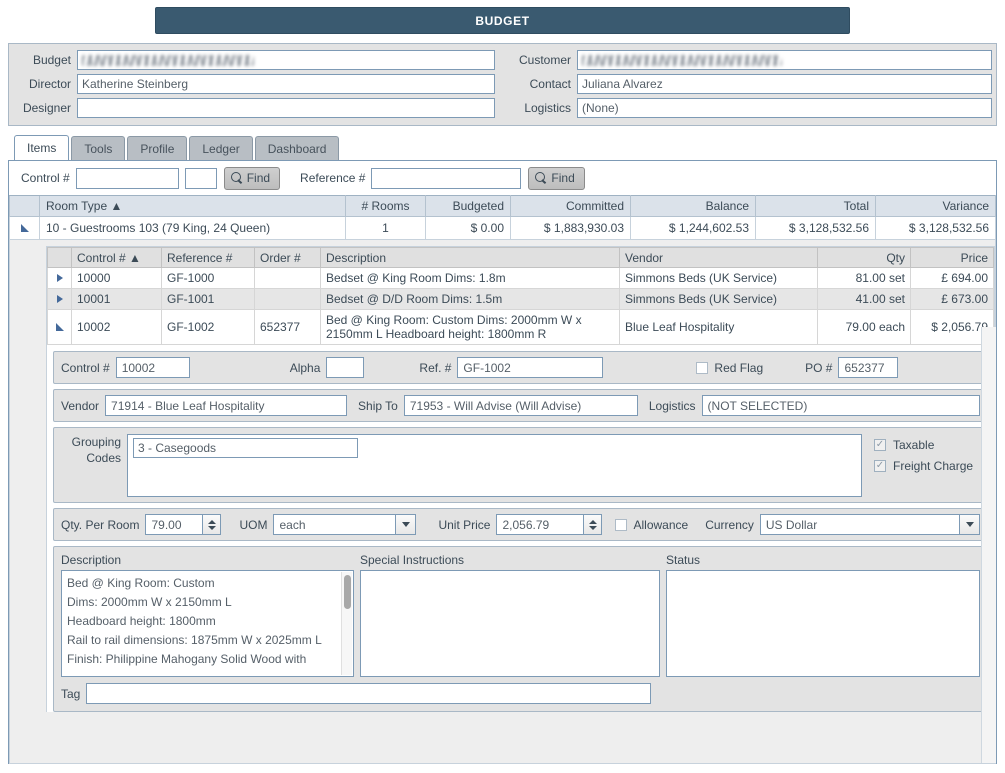 The width and height of the screenshot is (1005, 773). What do you see at coordinates (286, 60) in the screenshot?
I see `budget-field` at bounding box center [286, 60].